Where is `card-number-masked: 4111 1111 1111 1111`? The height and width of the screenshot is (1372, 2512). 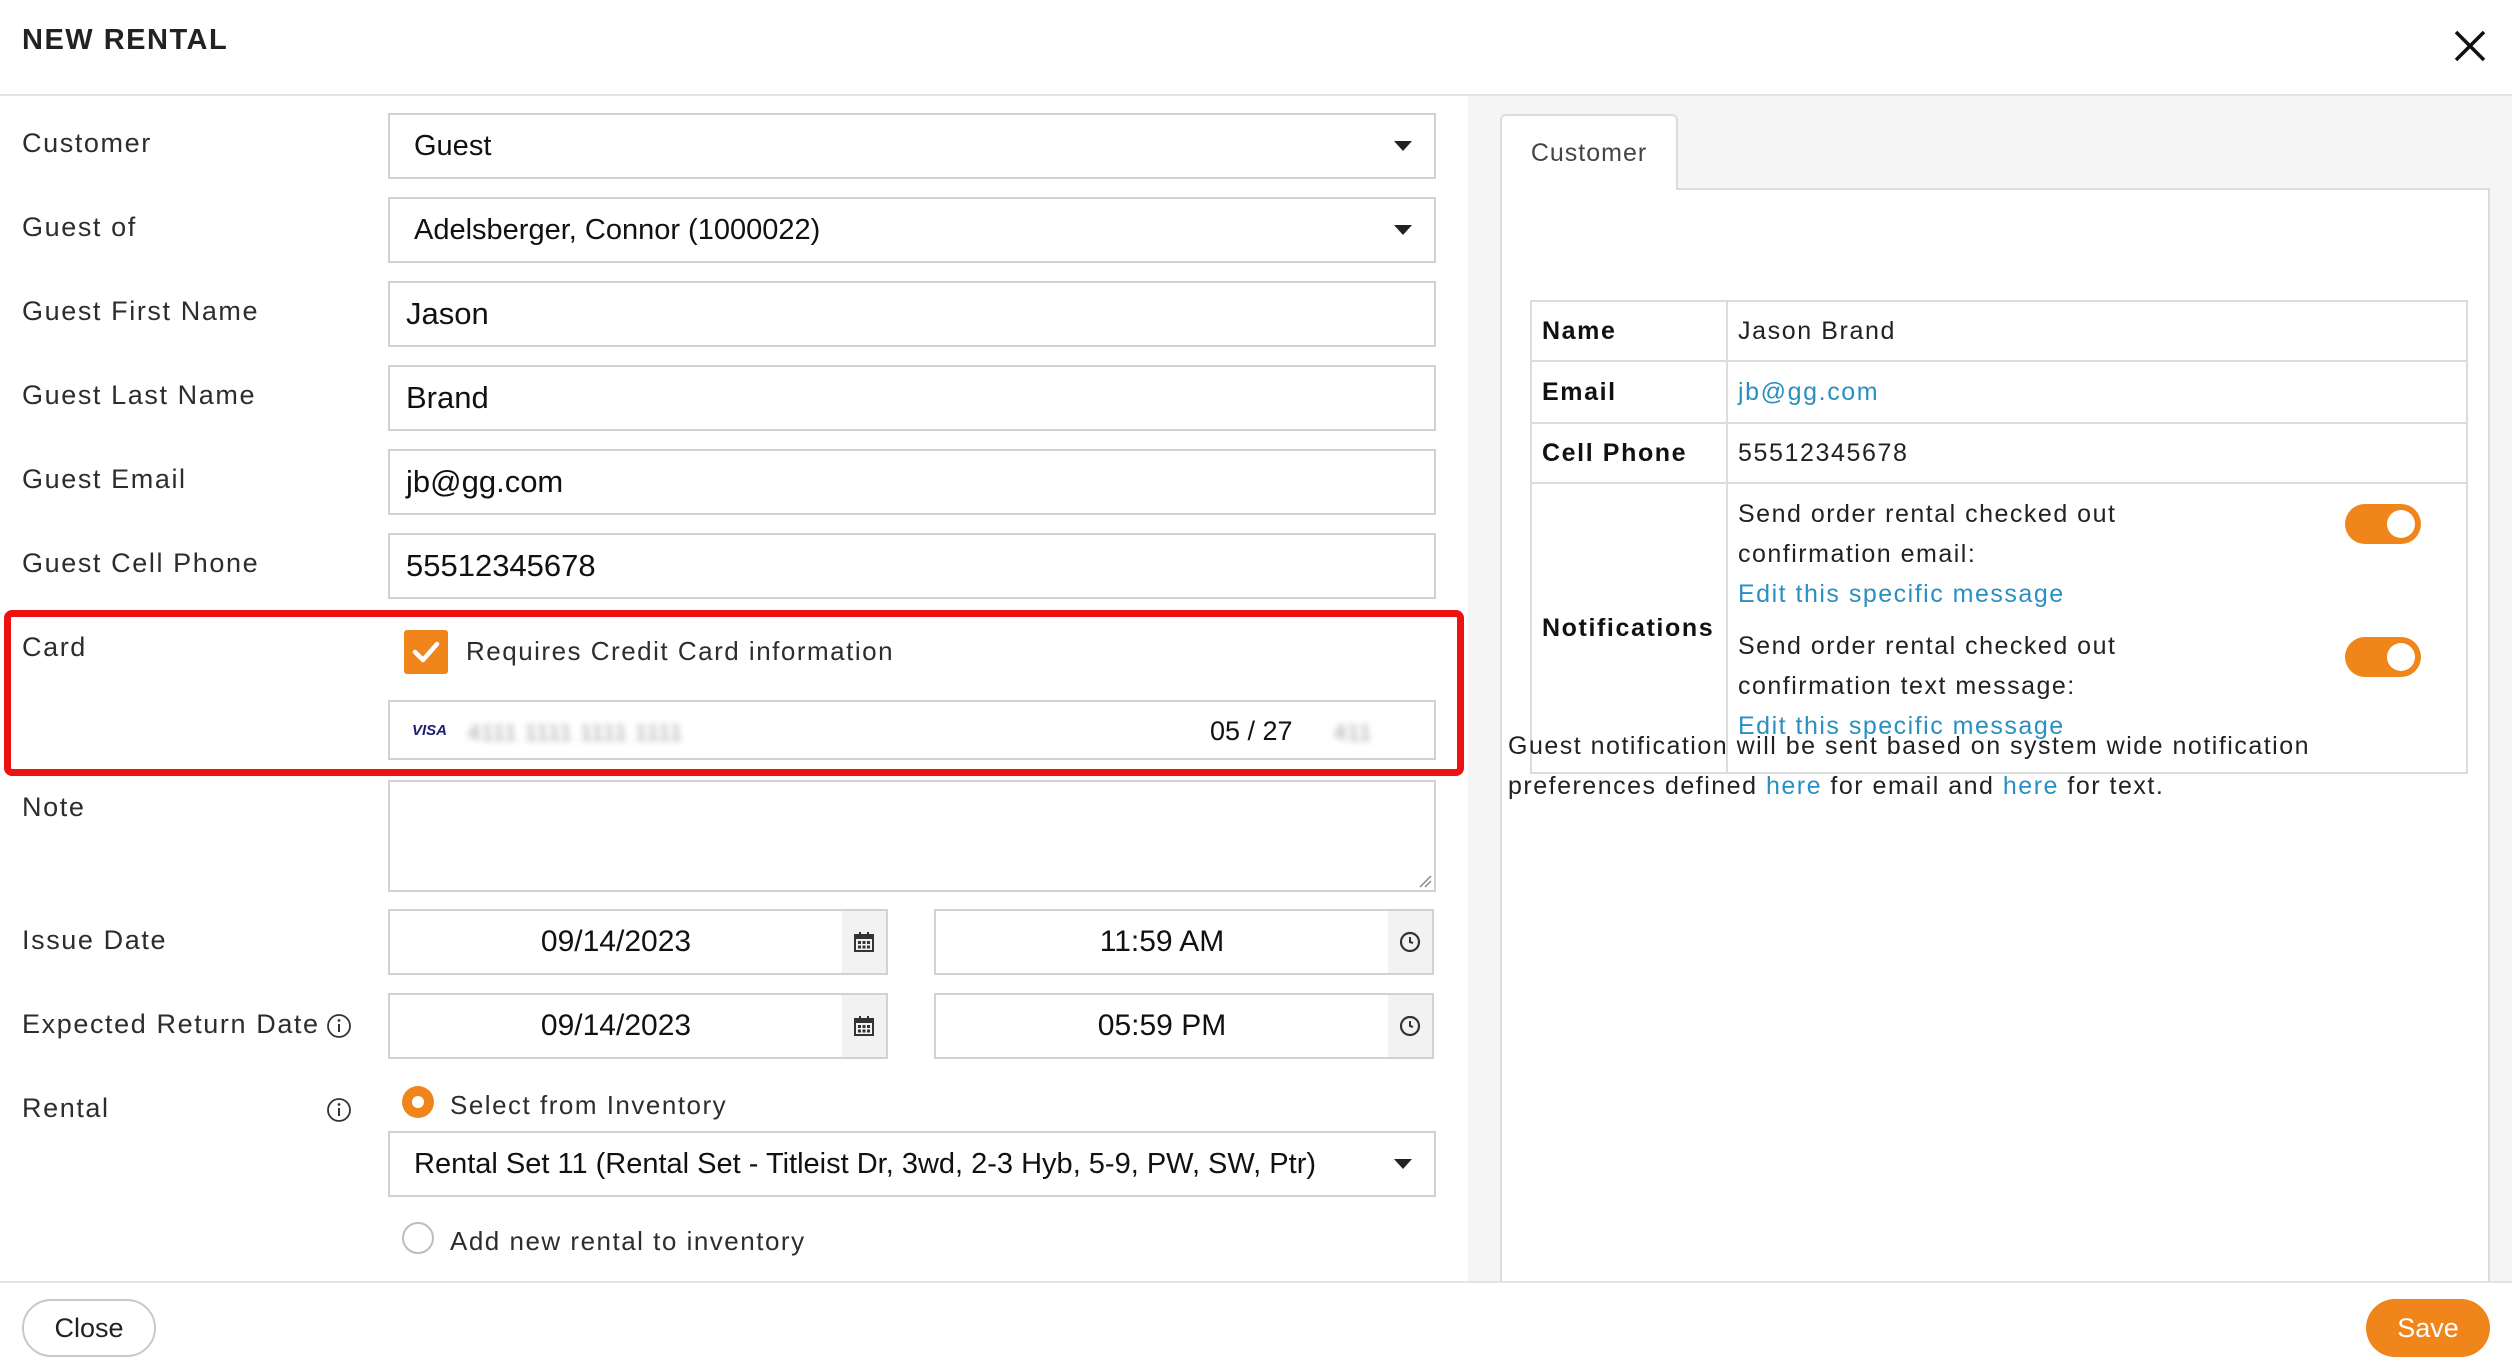 card-number-masked: 4111 1111 1111 1111 is located at coordinates (576, 732).